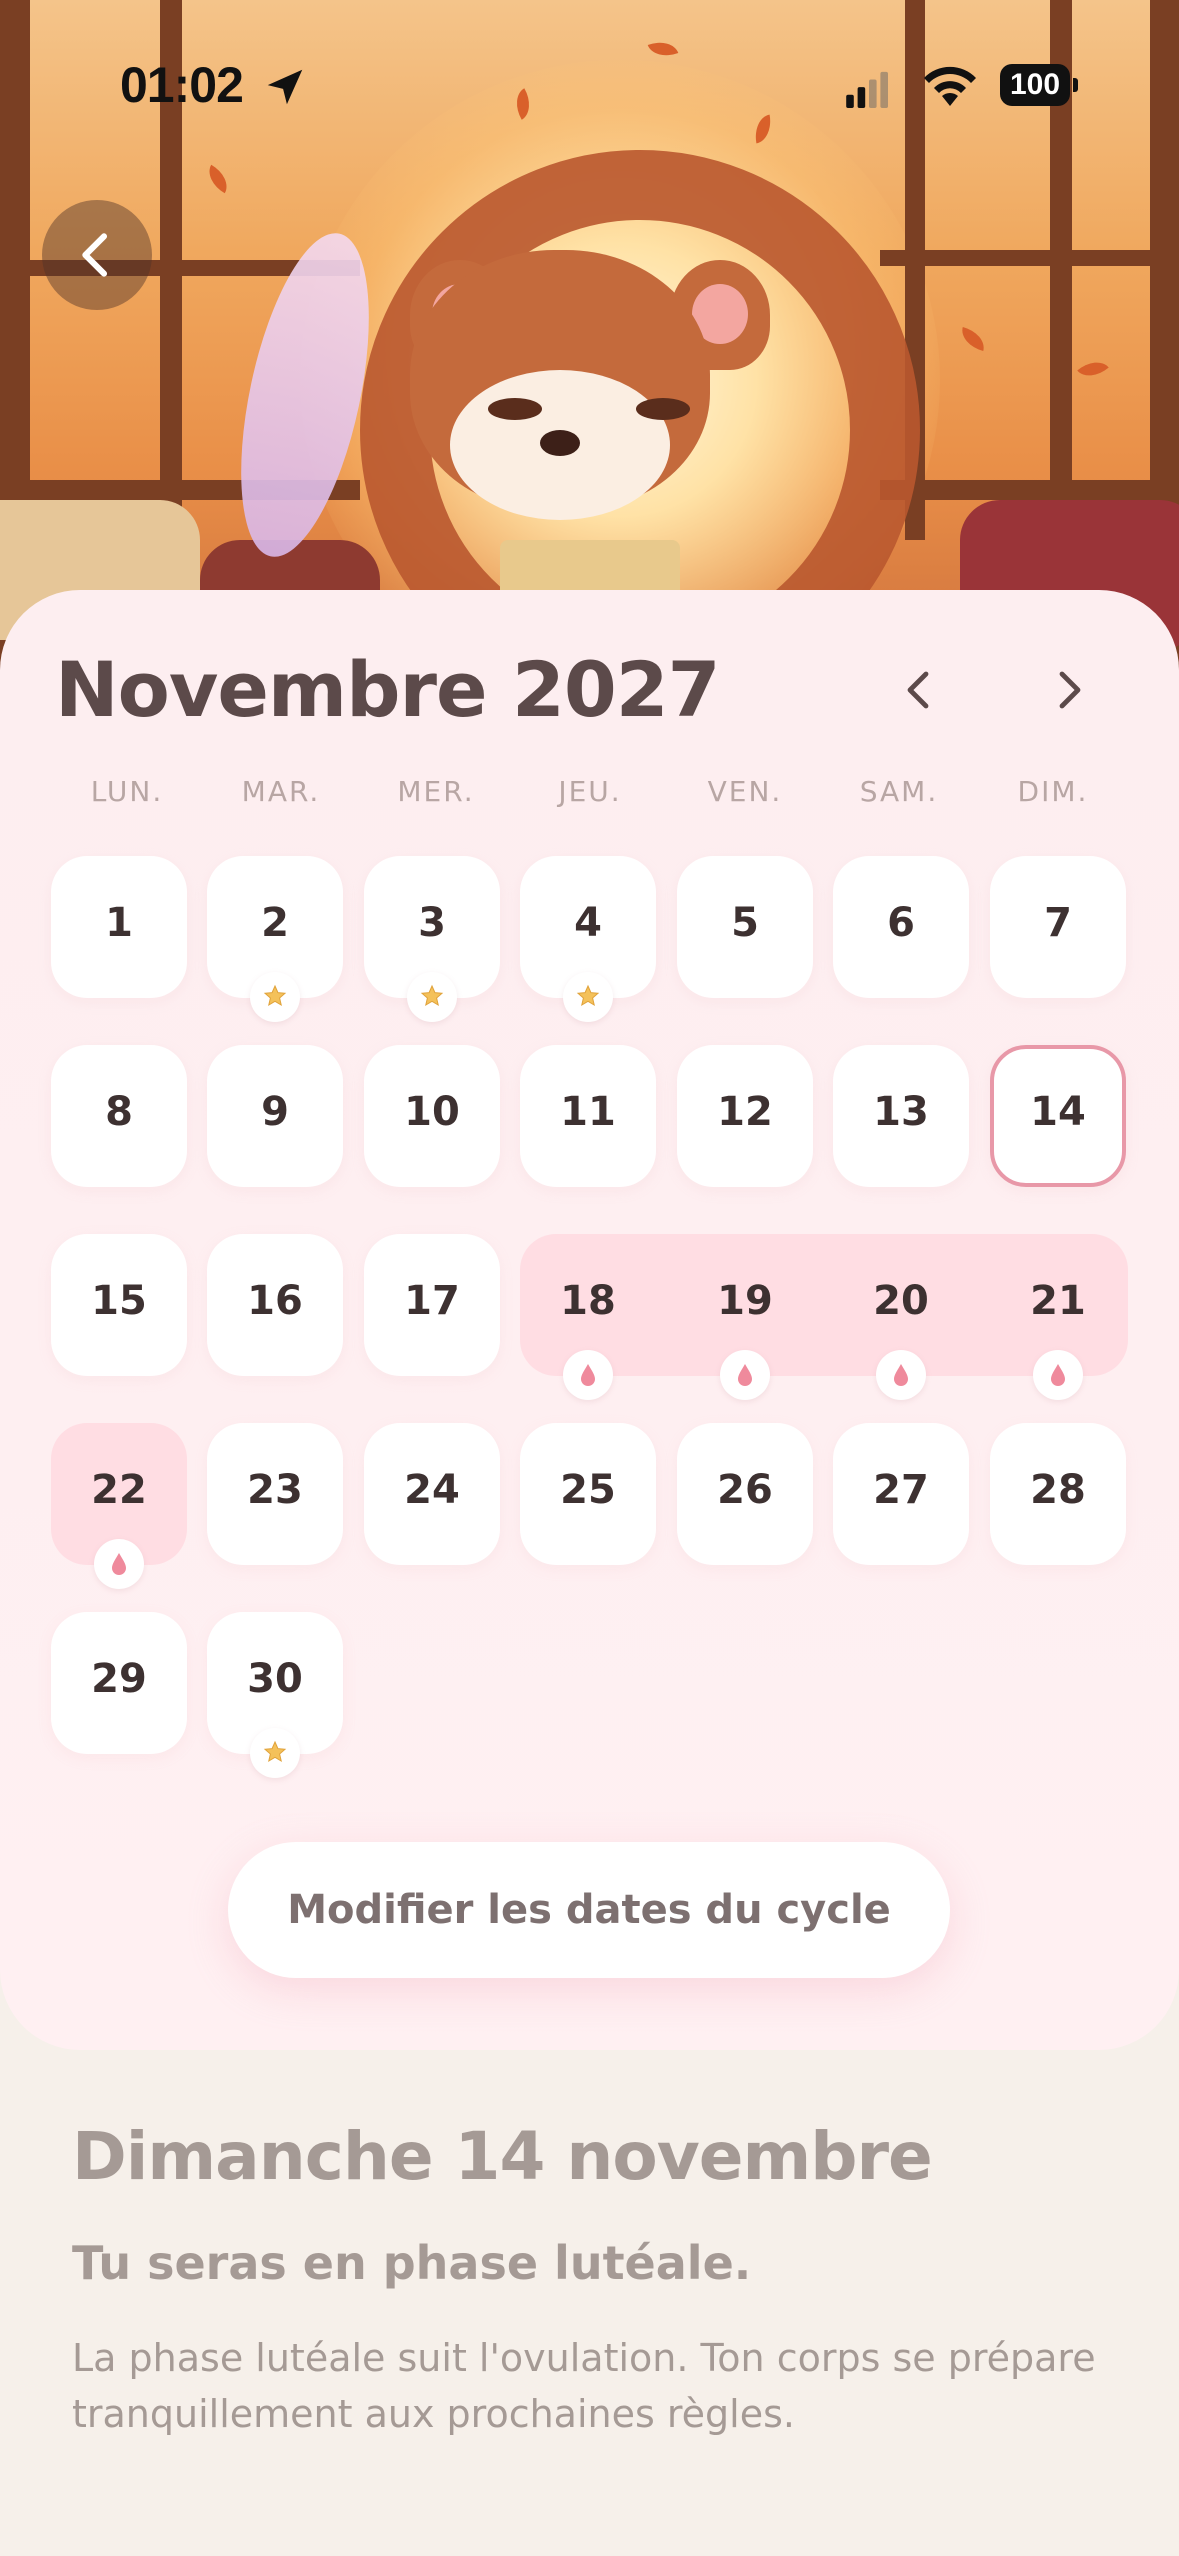  What do you see at coordinates (275, 1494) in the screenshot?
I see `calendar-day: 23` at bounding box center [275, 1494].